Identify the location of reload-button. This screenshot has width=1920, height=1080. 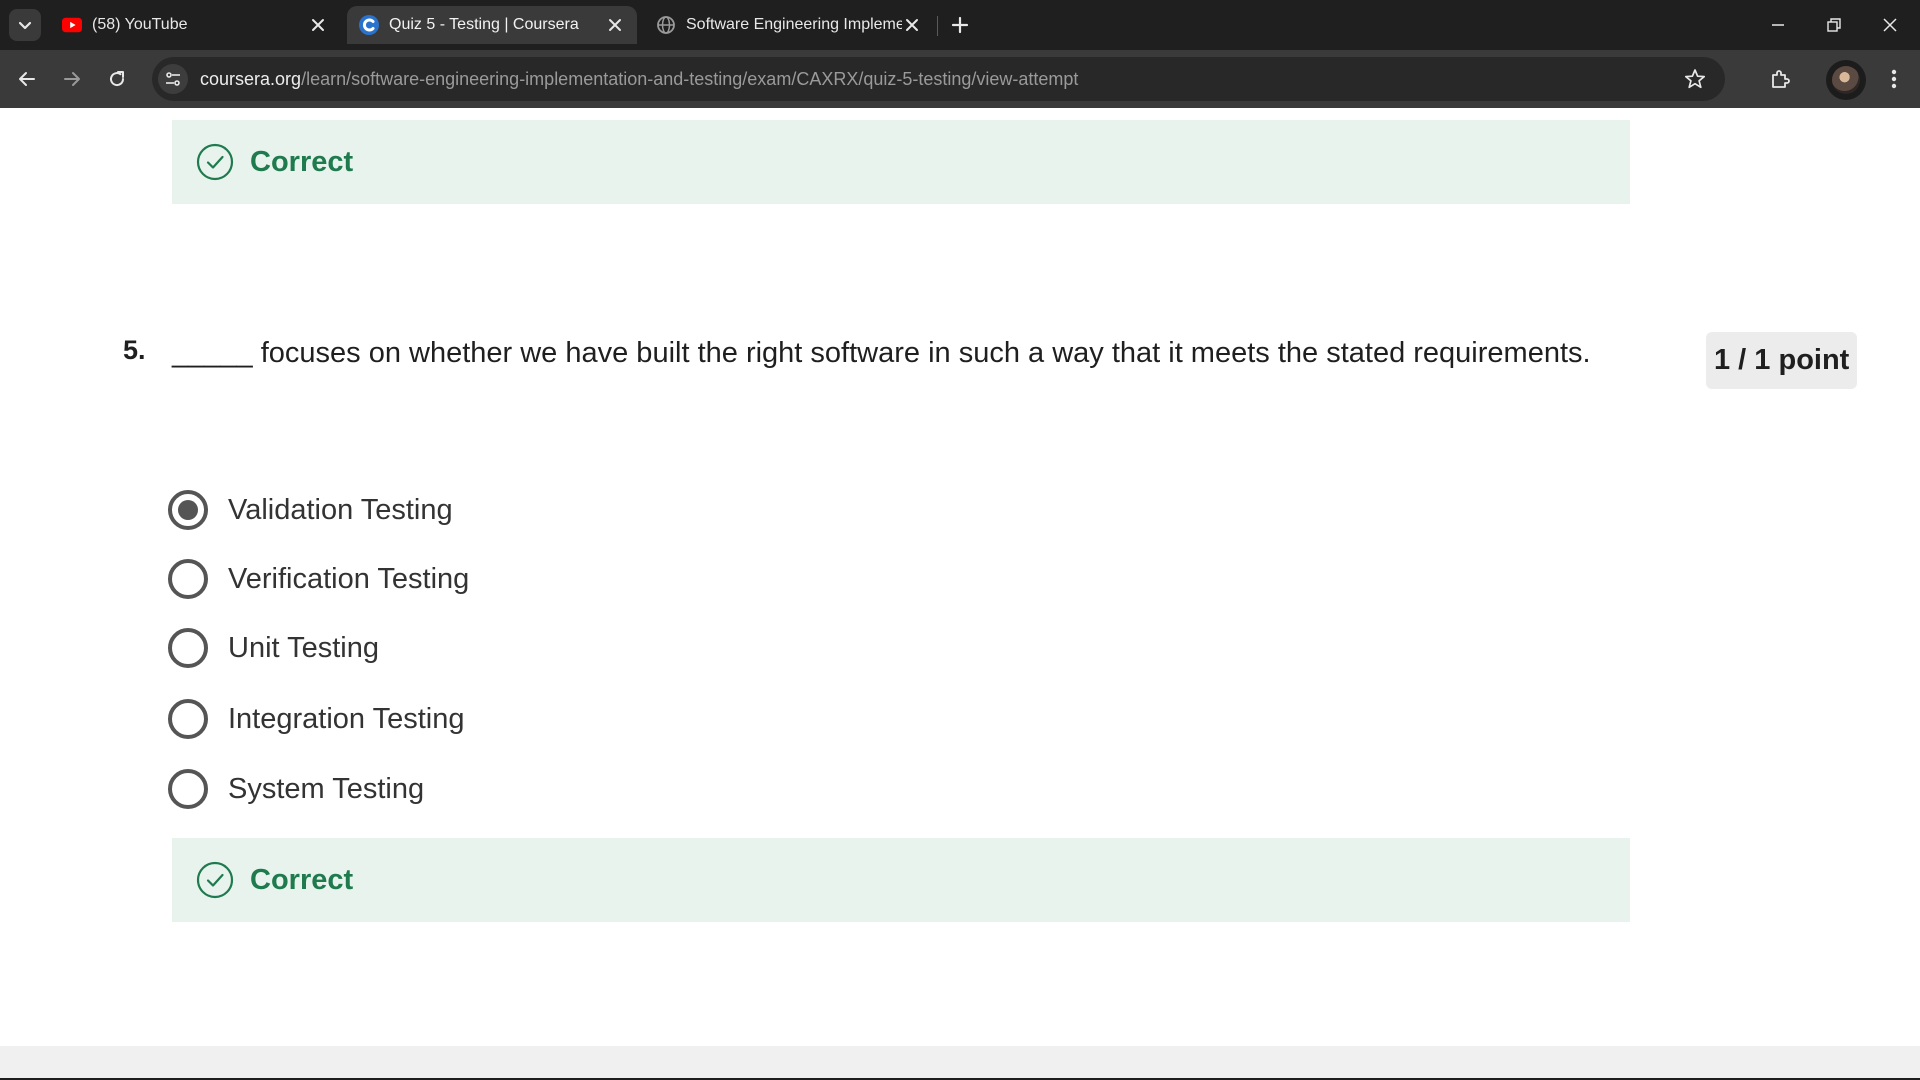
(117, 79).